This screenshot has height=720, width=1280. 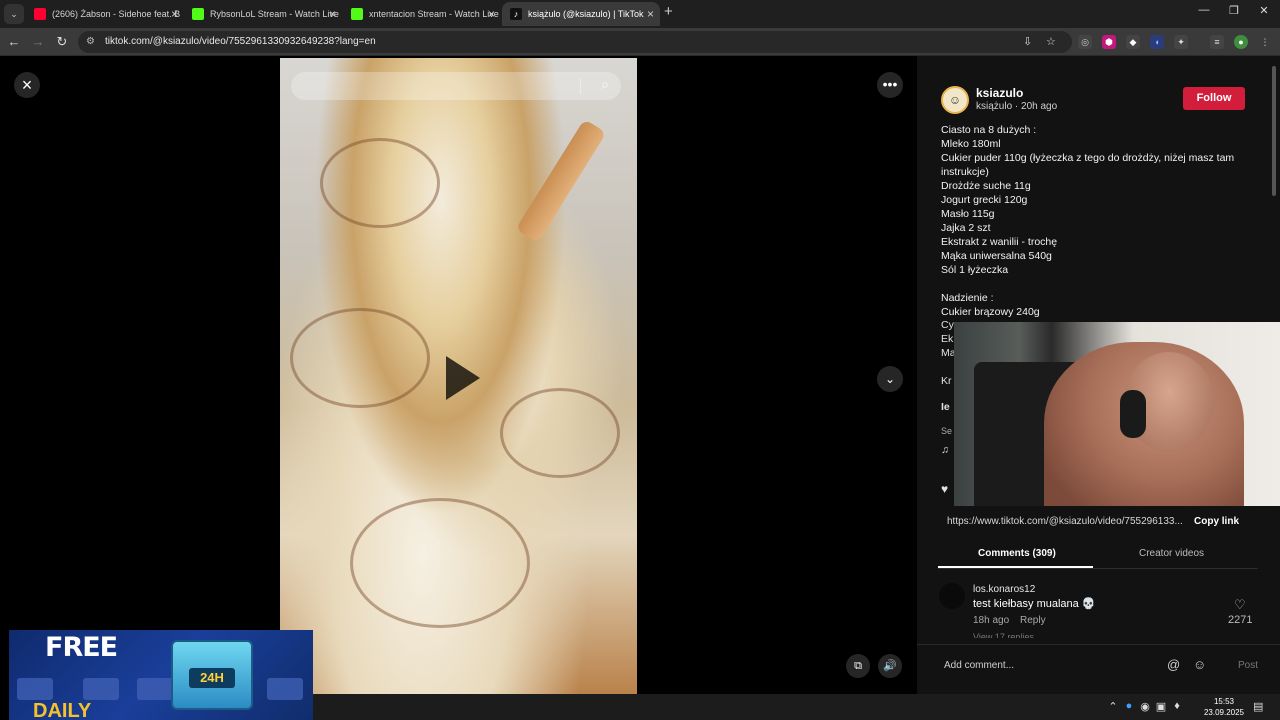 What do you see at coordinates (463, 378) in the screenshot?
I see `play-icon` at bounding box center [463, 378].